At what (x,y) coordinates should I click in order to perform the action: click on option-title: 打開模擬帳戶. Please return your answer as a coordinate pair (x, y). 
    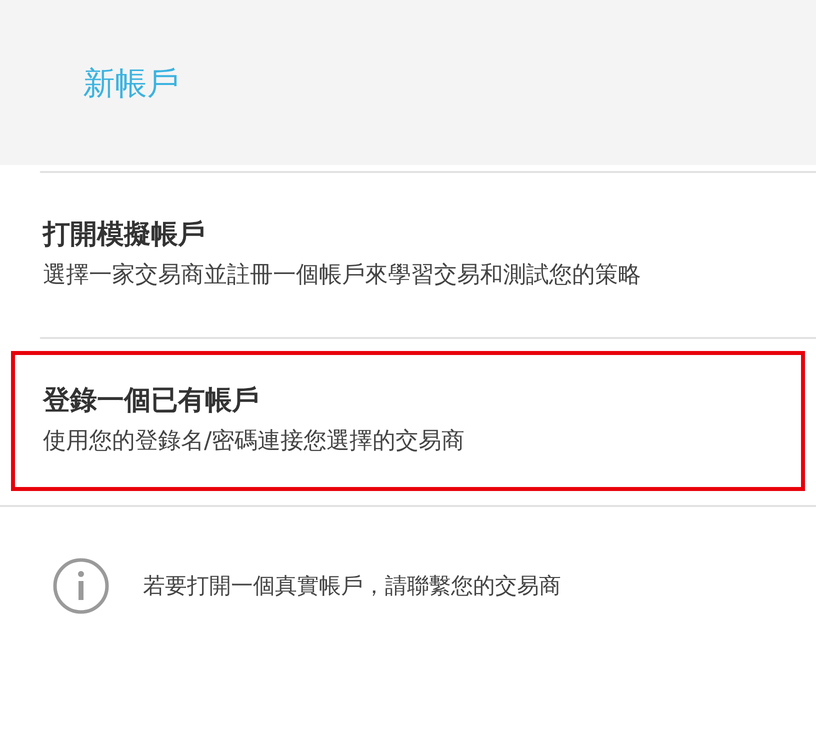
    Looking at the image, I should click on (124, 235).